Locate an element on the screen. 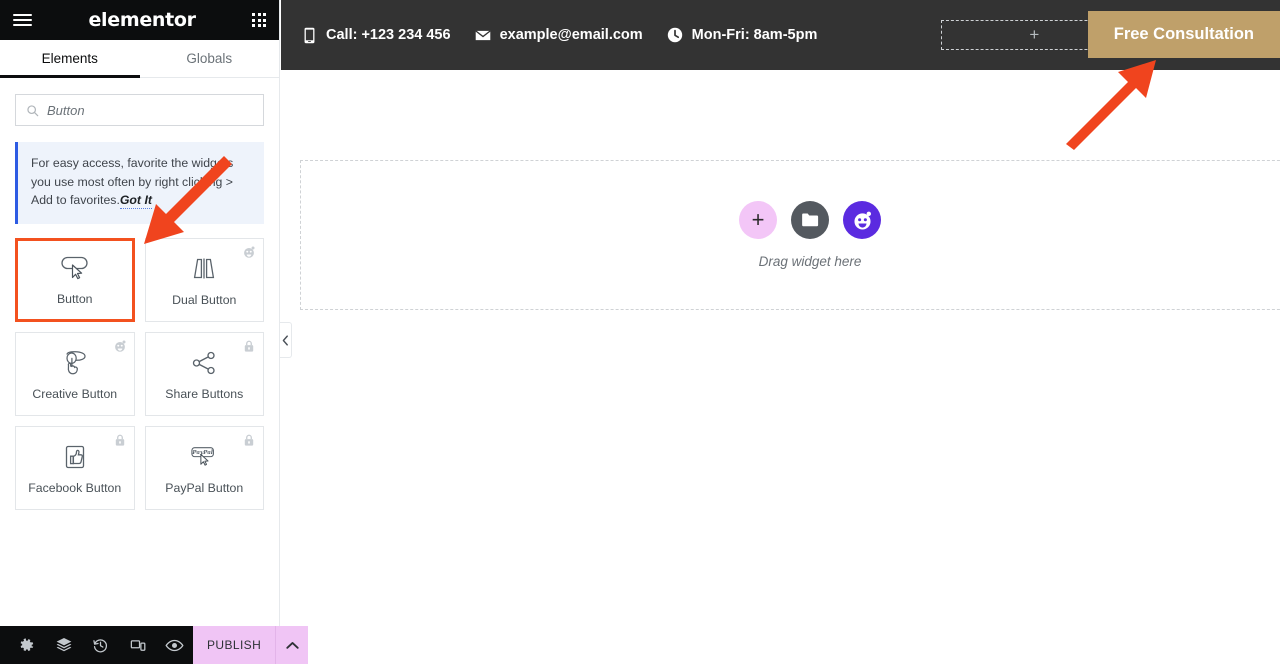  free-consultation-label: Free Consultation is located at coordinates (1183, 34).